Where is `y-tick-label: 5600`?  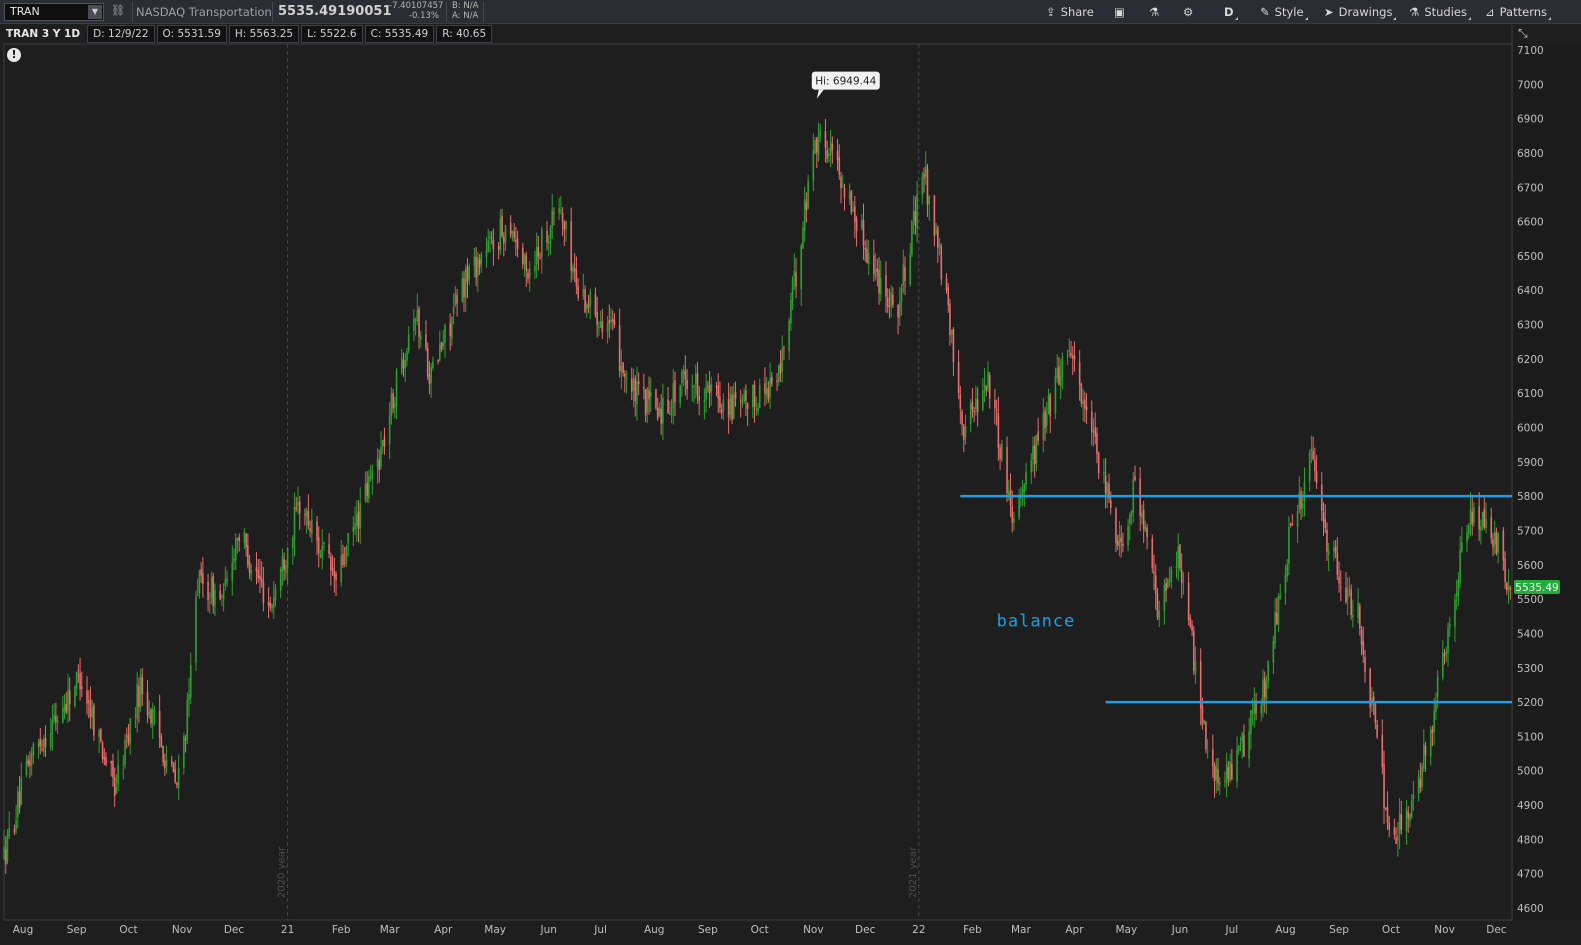 y-tick-label: 5600 is located at coordinates (1530, 566).